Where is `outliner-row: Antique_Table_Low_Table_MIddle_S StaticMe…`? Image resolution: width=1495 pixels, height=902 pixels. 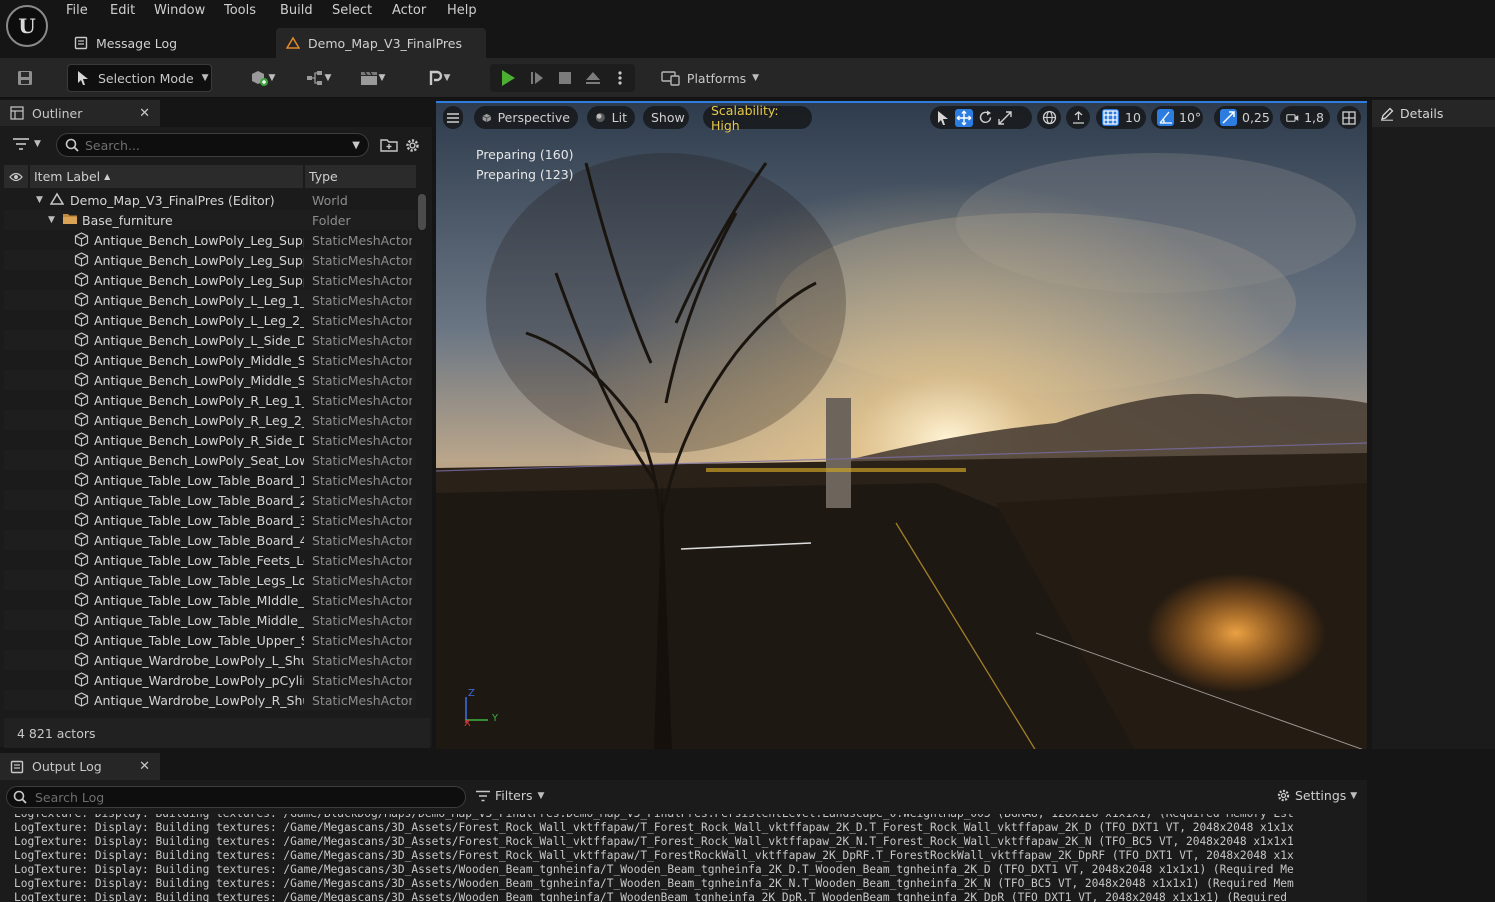 outliner-row: Antique_Table_Low_Table_MIddle_S StaticMe… is located at coordinates (210, 600).